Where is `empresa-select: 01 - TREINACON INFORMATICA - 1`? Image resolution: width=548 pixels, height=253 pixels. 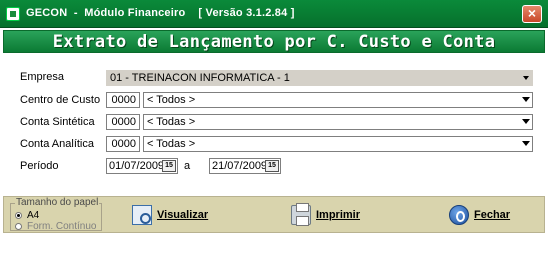
empresa-select: 01 - TREINACON INFORMATICA - 1 is located at coordinates (319, 78).